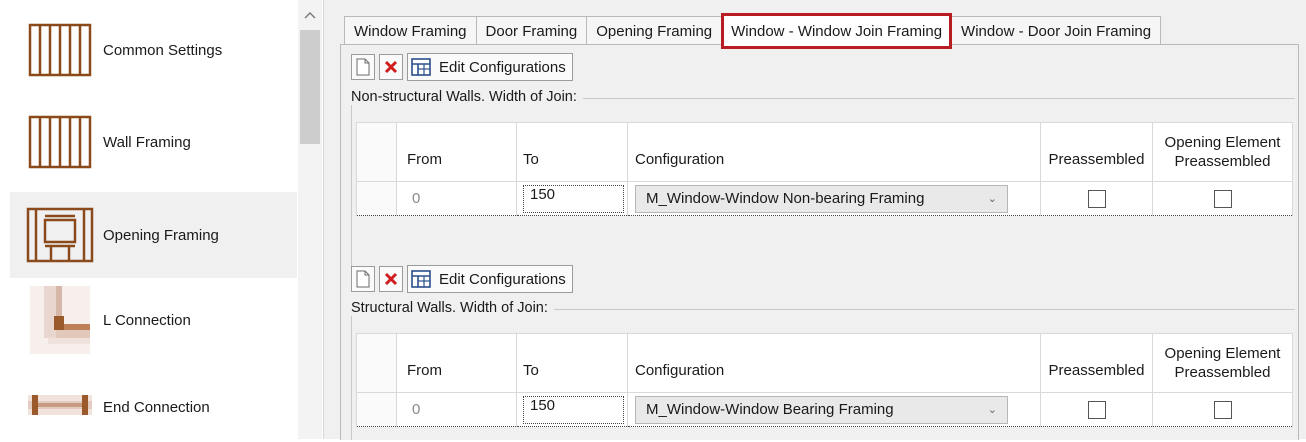 This screenshot has height=442, width=1306. I want to click on tab-label: Door Framing, so click(531, 31).